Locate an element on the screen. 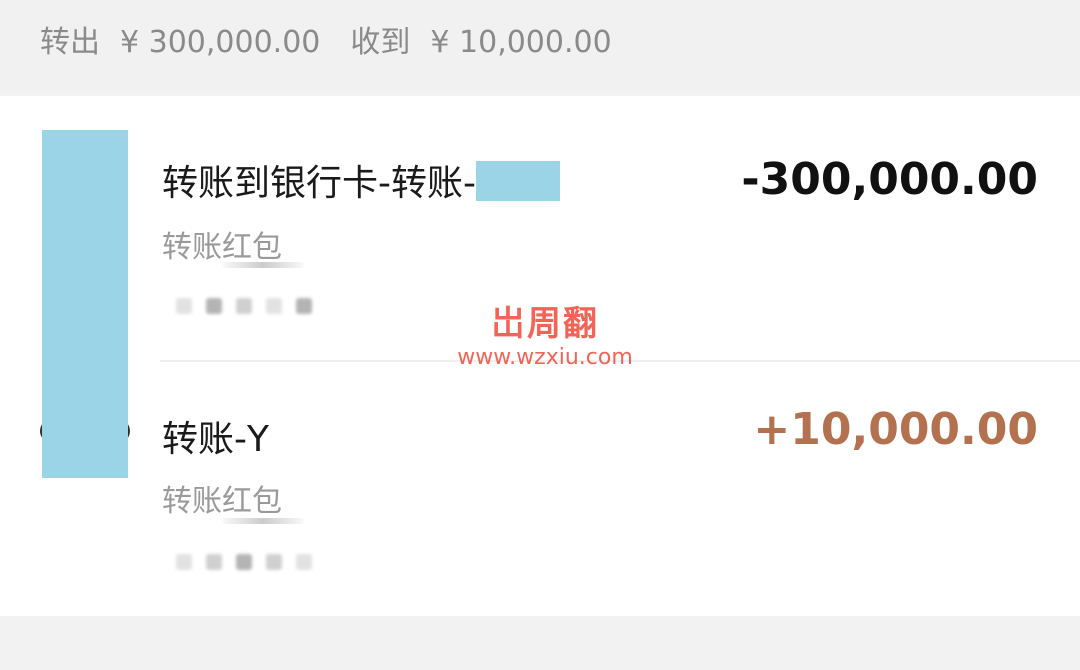 The width and height of the screenshot is (1080, 670). transaction-title: 转账-Y is located at coordinates (215, 439).